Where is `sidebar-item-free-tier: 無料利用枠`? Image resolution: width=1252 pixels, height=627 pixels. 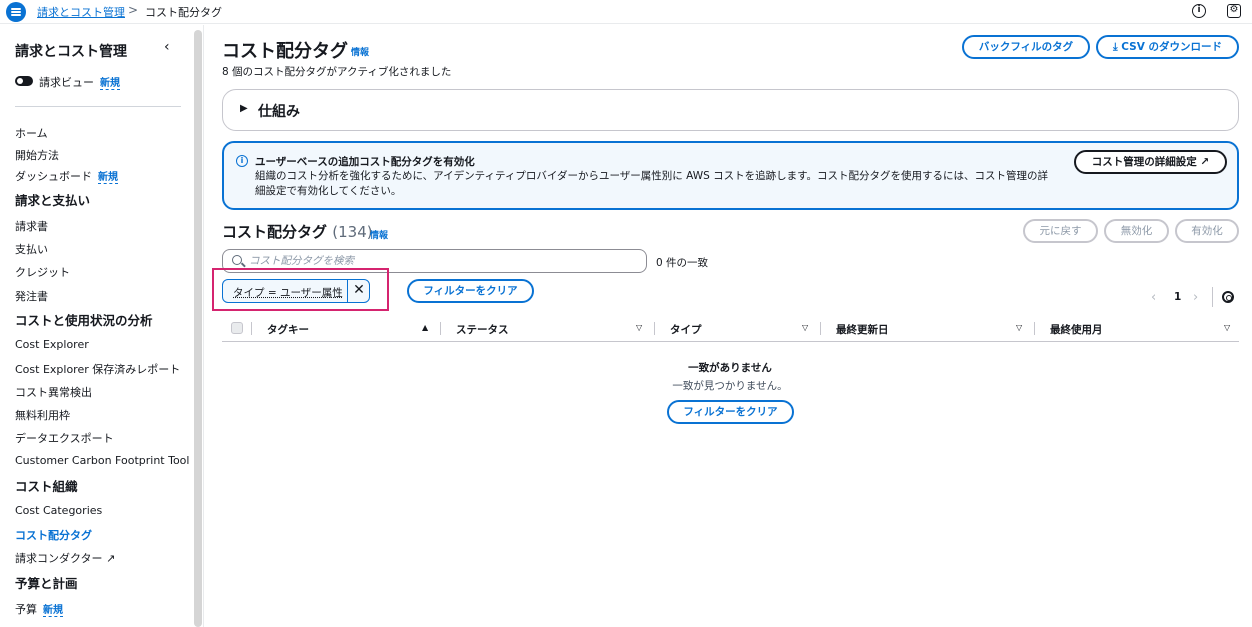
sidebar-item-free-tier: 無料利用枠 is located at coordinates (42, 415).